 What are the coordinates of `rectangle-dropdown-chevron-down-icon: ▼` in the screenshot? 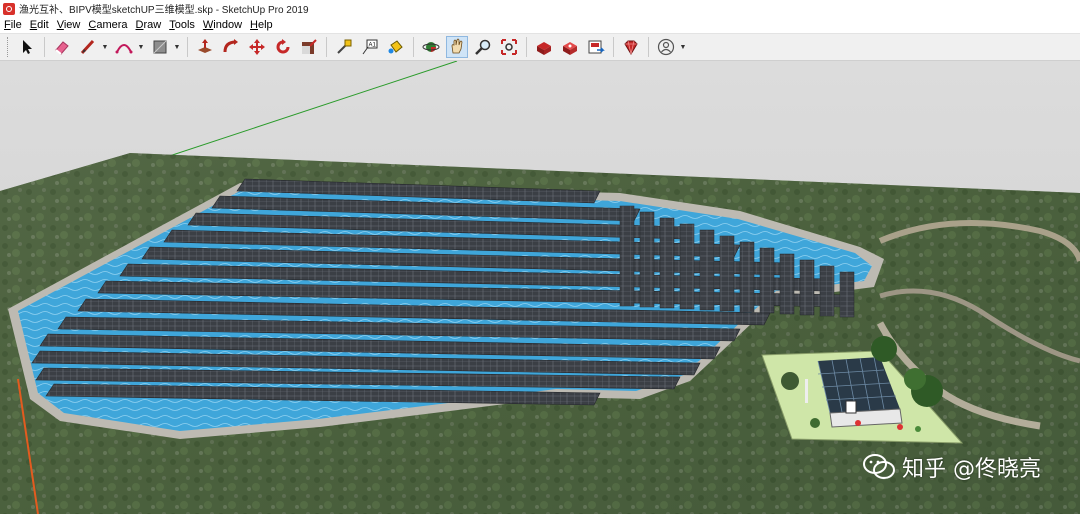 It's located at (177, 47).